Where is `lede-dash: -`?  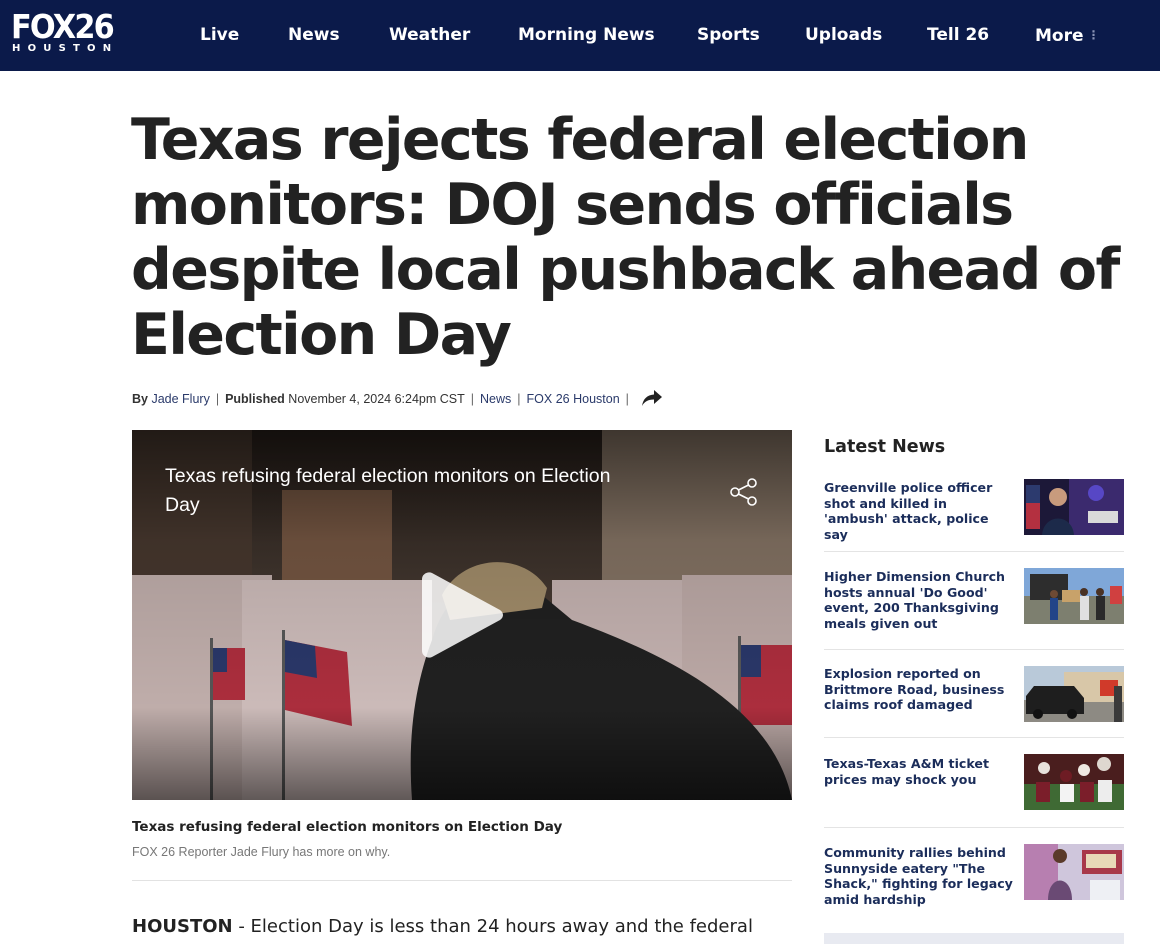 lede-dash: - is located at coordinates (241, 926).